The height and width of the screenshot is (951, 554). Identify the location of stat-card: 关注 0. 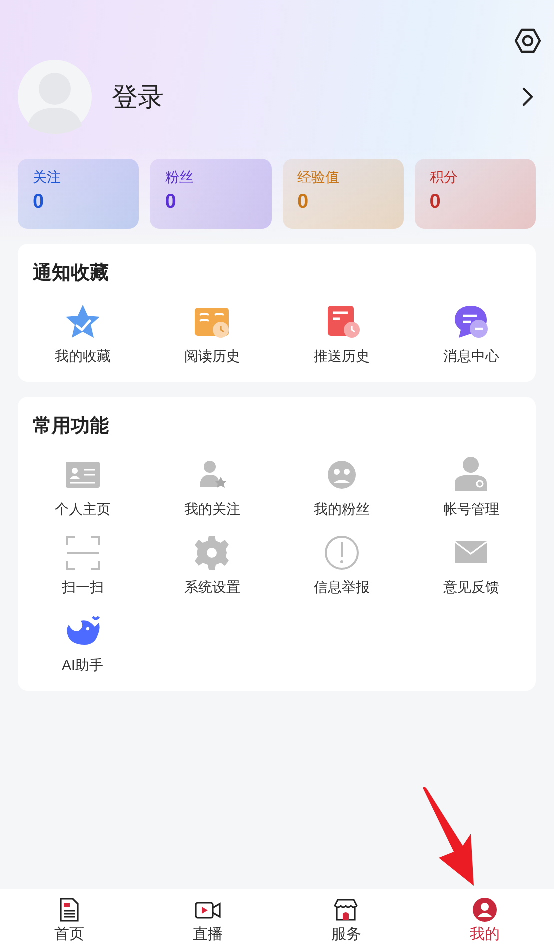
(79, 194).